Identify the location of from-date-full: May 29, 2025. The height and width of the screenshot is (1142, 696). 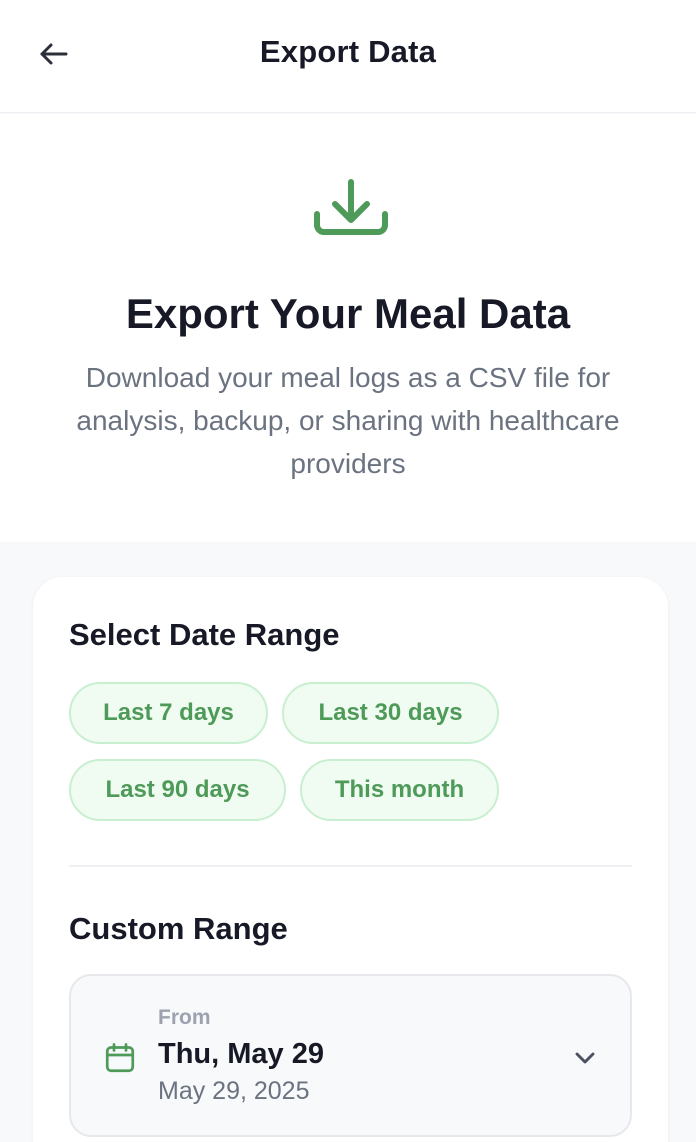
(234, 1091).